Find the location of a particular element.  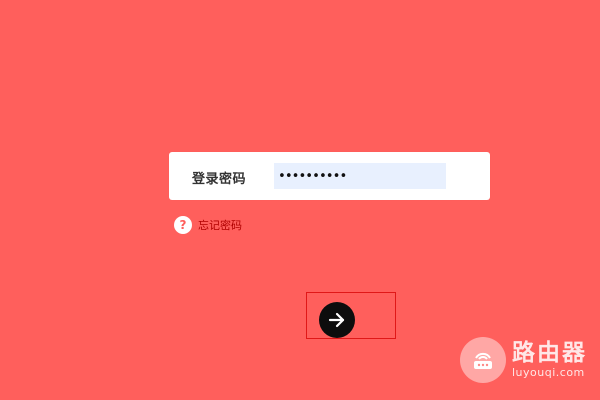

watermark: 路由器 luyouqi.com is located at coordinates (523, 360).